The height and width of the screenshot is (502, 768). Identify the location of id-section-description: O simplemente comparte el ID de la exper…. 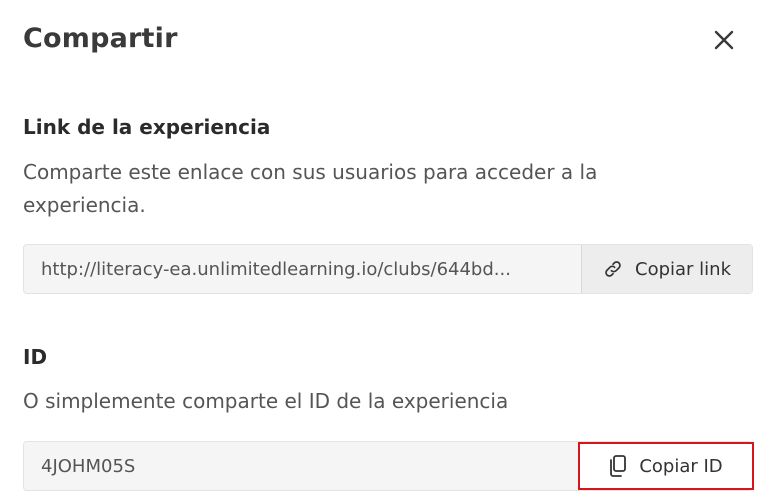
(266, 401).